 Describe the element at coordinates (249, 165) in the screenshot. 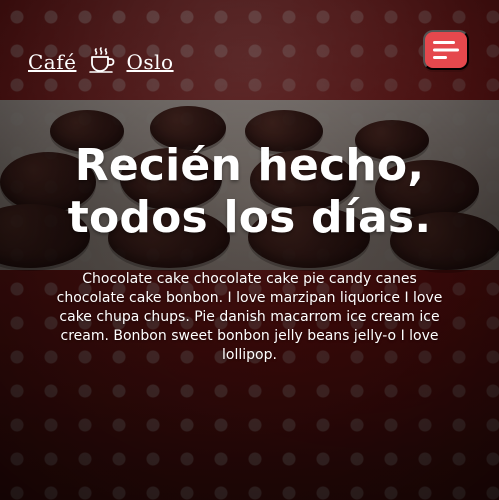

I see `hero-title-line-1: Recién hecho,` at that location.